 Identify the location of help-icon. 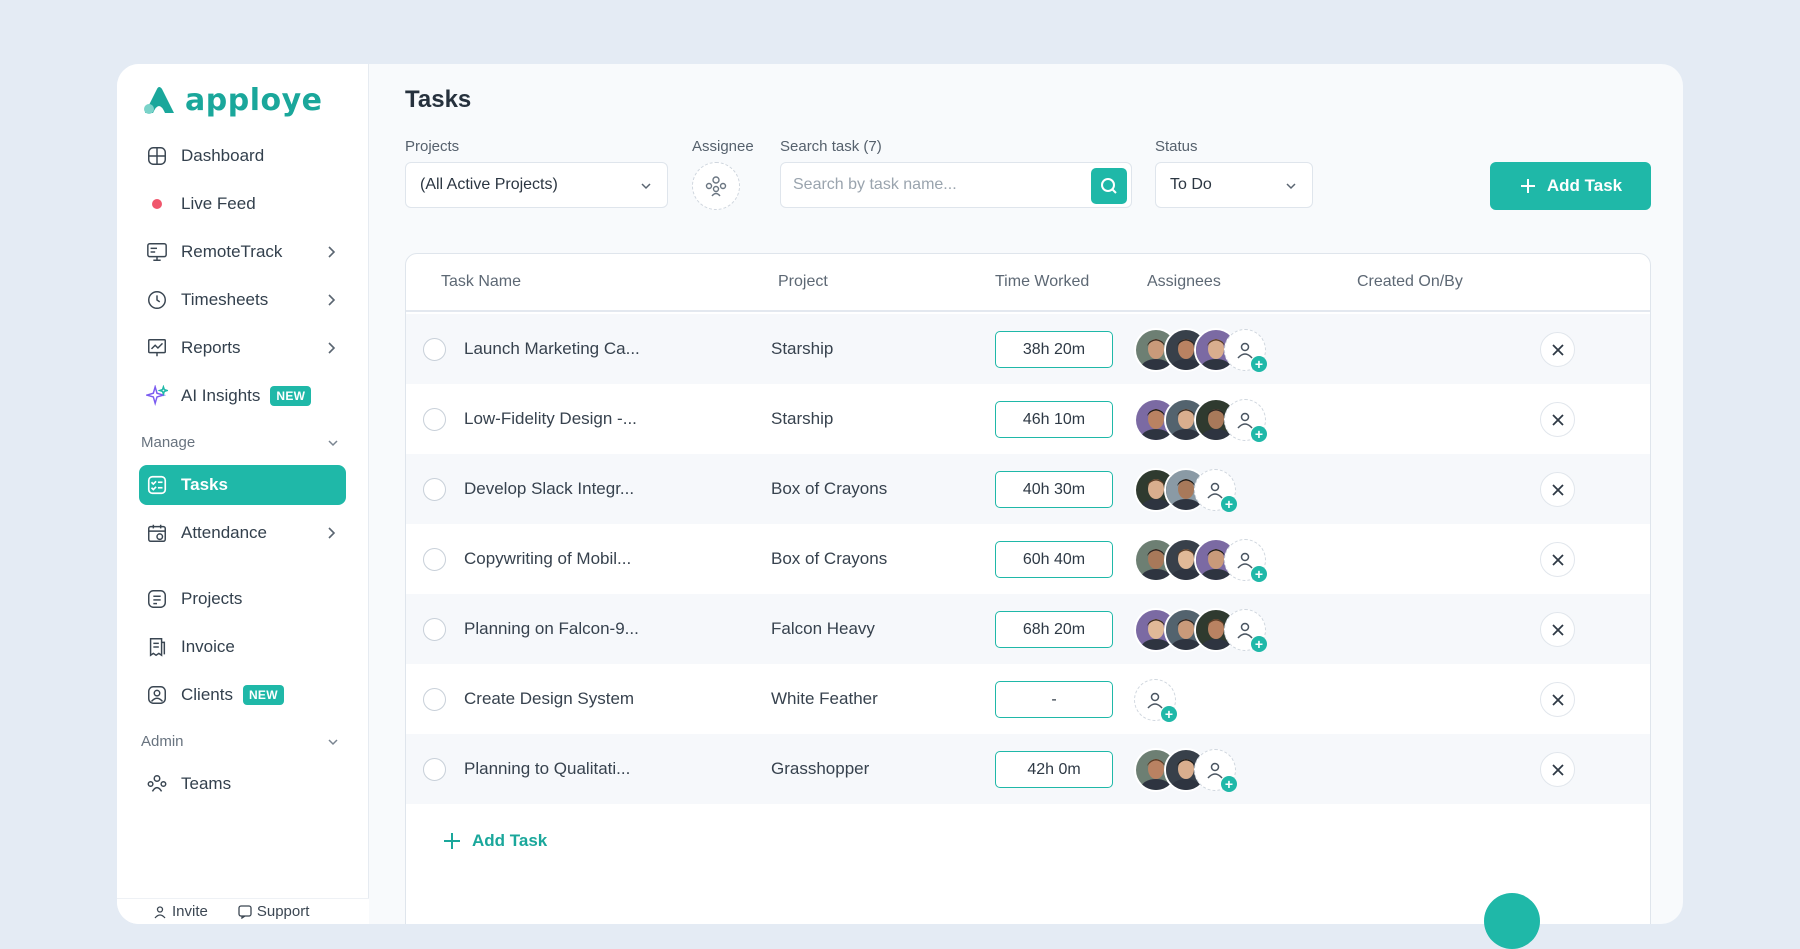
(245, 911).